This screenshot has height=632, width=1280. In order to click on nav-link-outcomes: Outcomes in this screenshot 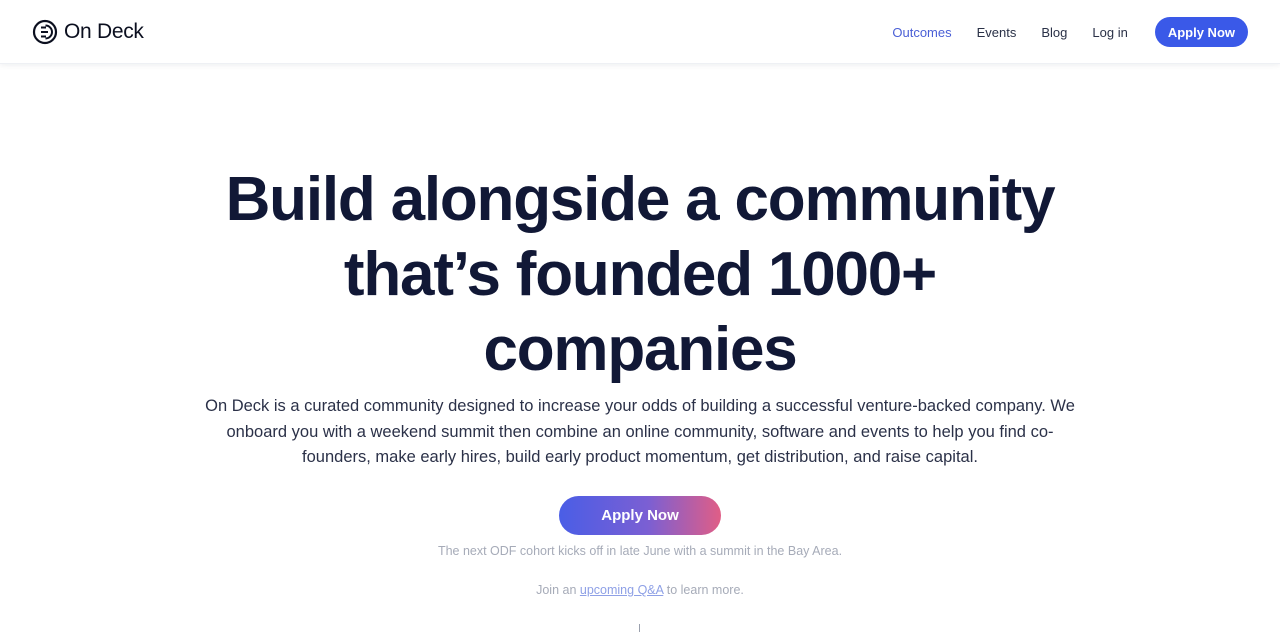, I will do `click(921, 32)`.